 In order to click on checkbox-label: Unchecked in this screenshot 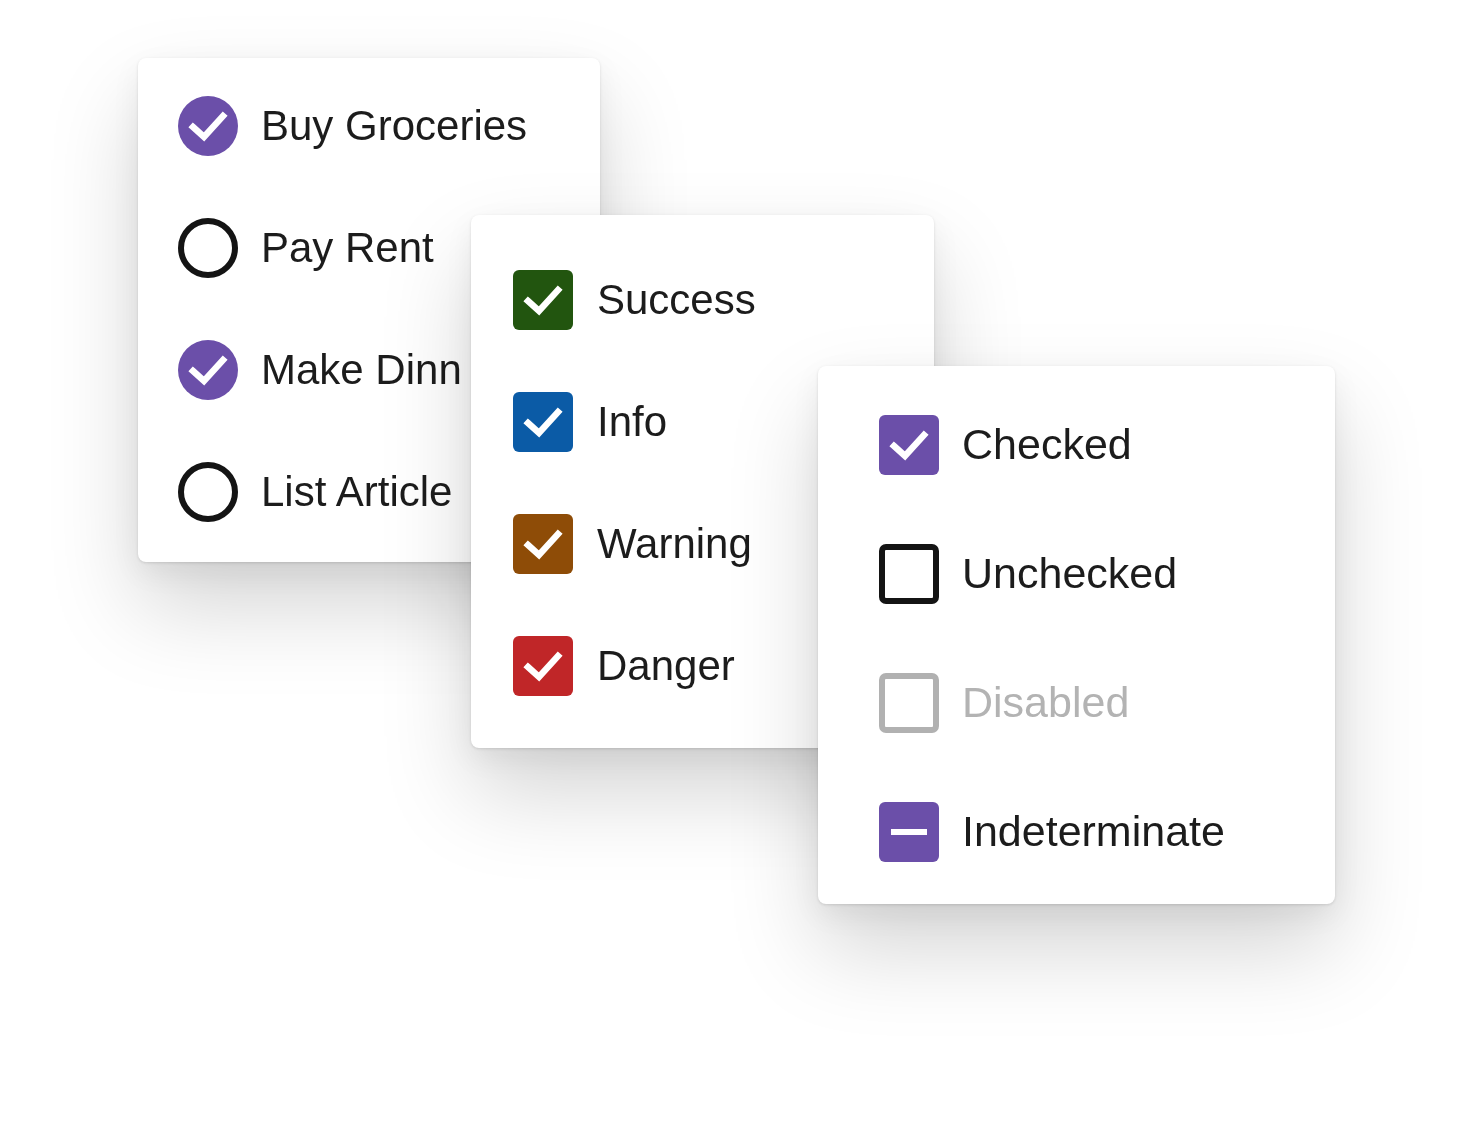, I will do `click(1070, 573)`.